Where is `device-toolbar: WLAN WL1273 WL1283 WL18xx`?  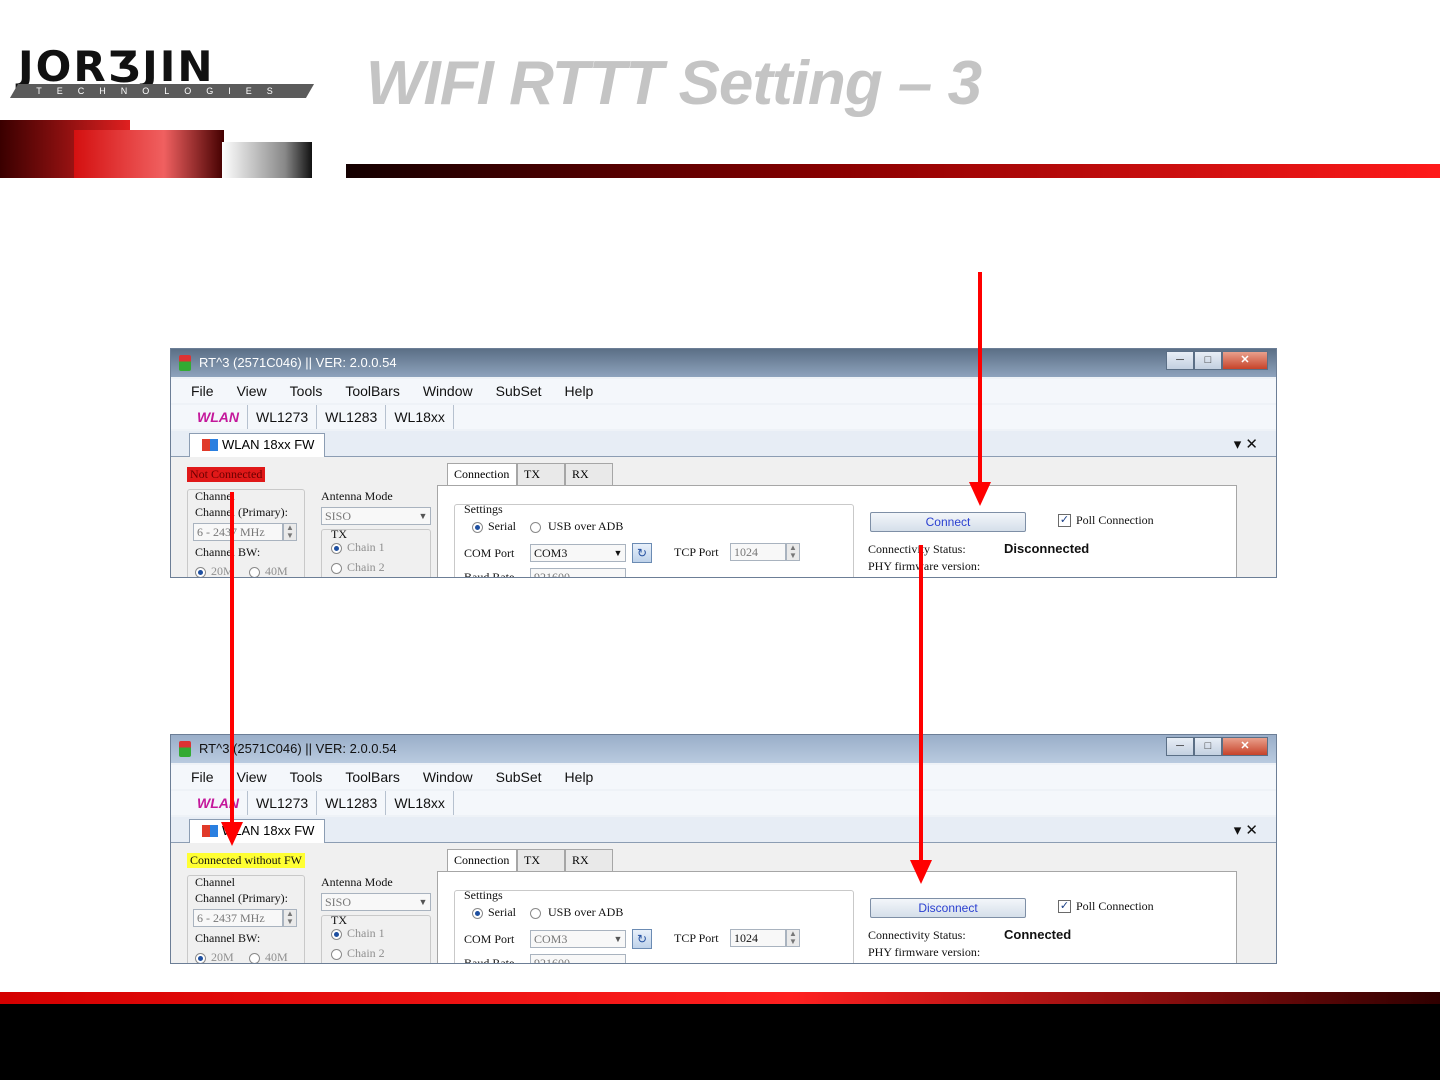
device-toolbar: WLAN WL1273 WL1283 WL18xx is located at coordinates (723, 803).